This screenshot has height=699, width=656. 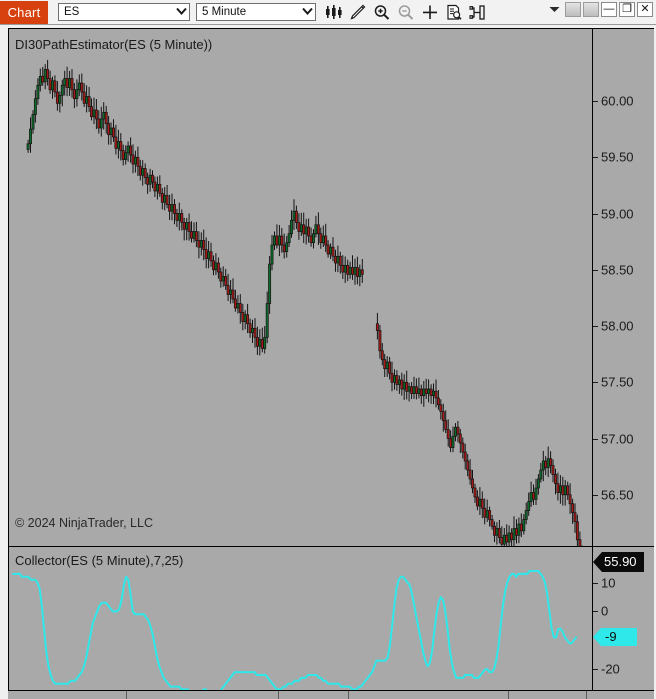 I want to click on chart-tab-label: Chart, so click(x=24, y=12).